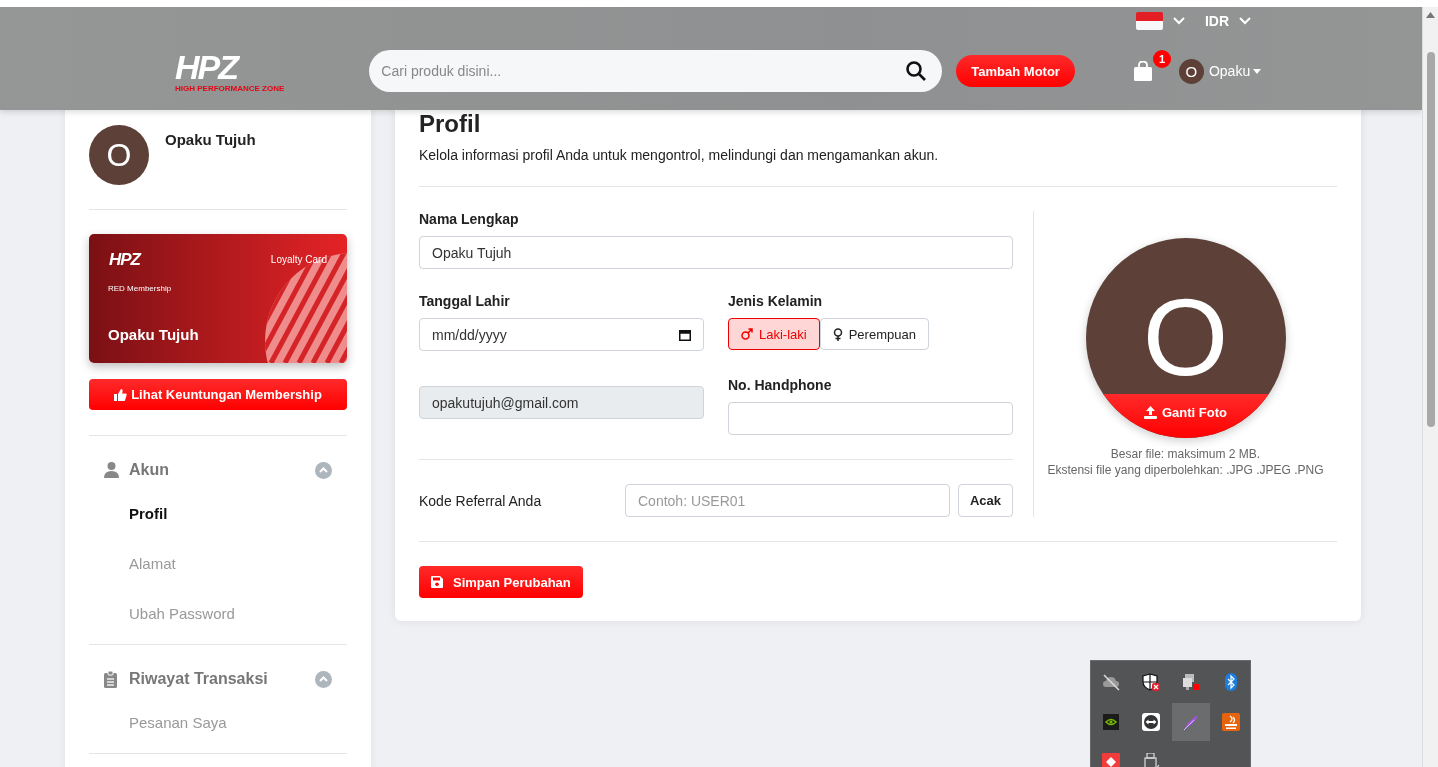  I want to click on membership-tier-label: RED Membership, so click(140, 288).